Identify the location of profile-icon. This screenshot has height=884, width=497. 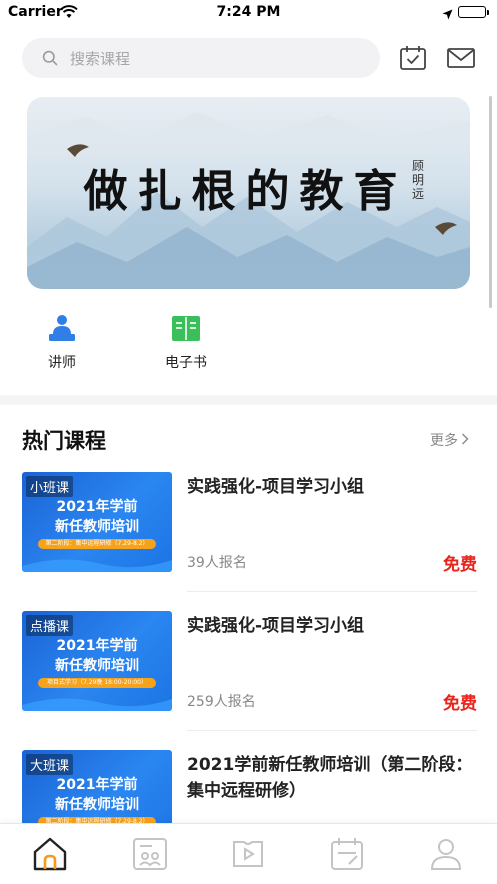
(446, 854).